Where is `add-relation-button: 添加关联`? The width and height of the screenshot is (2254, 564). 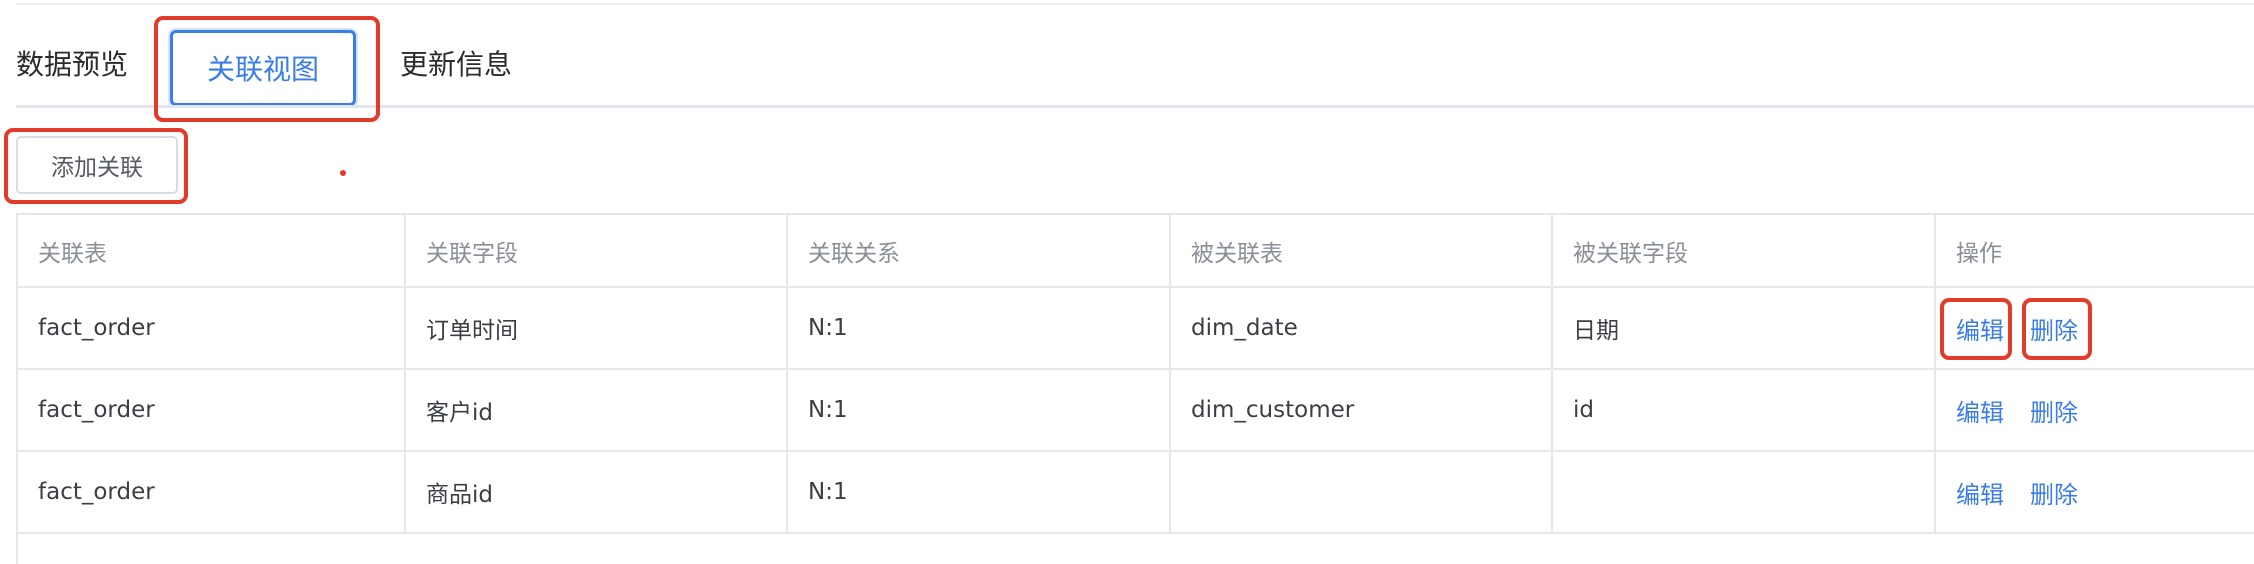 add-relation-button: 添加关联 is located at coordinates (97, 165).